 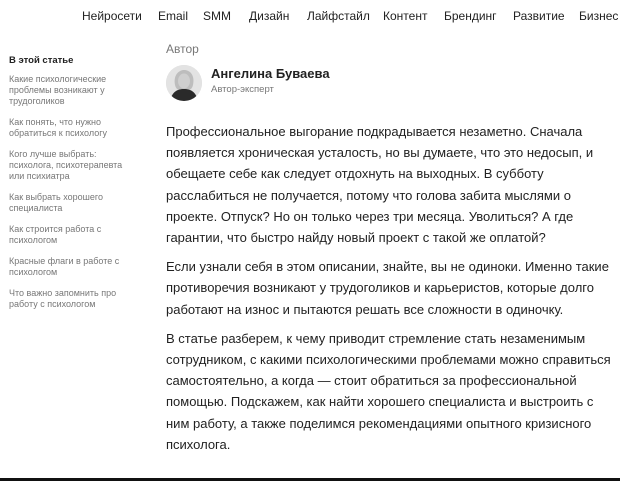 I want to click on nav-item-smm: SMM, so click(x=217, y=16).